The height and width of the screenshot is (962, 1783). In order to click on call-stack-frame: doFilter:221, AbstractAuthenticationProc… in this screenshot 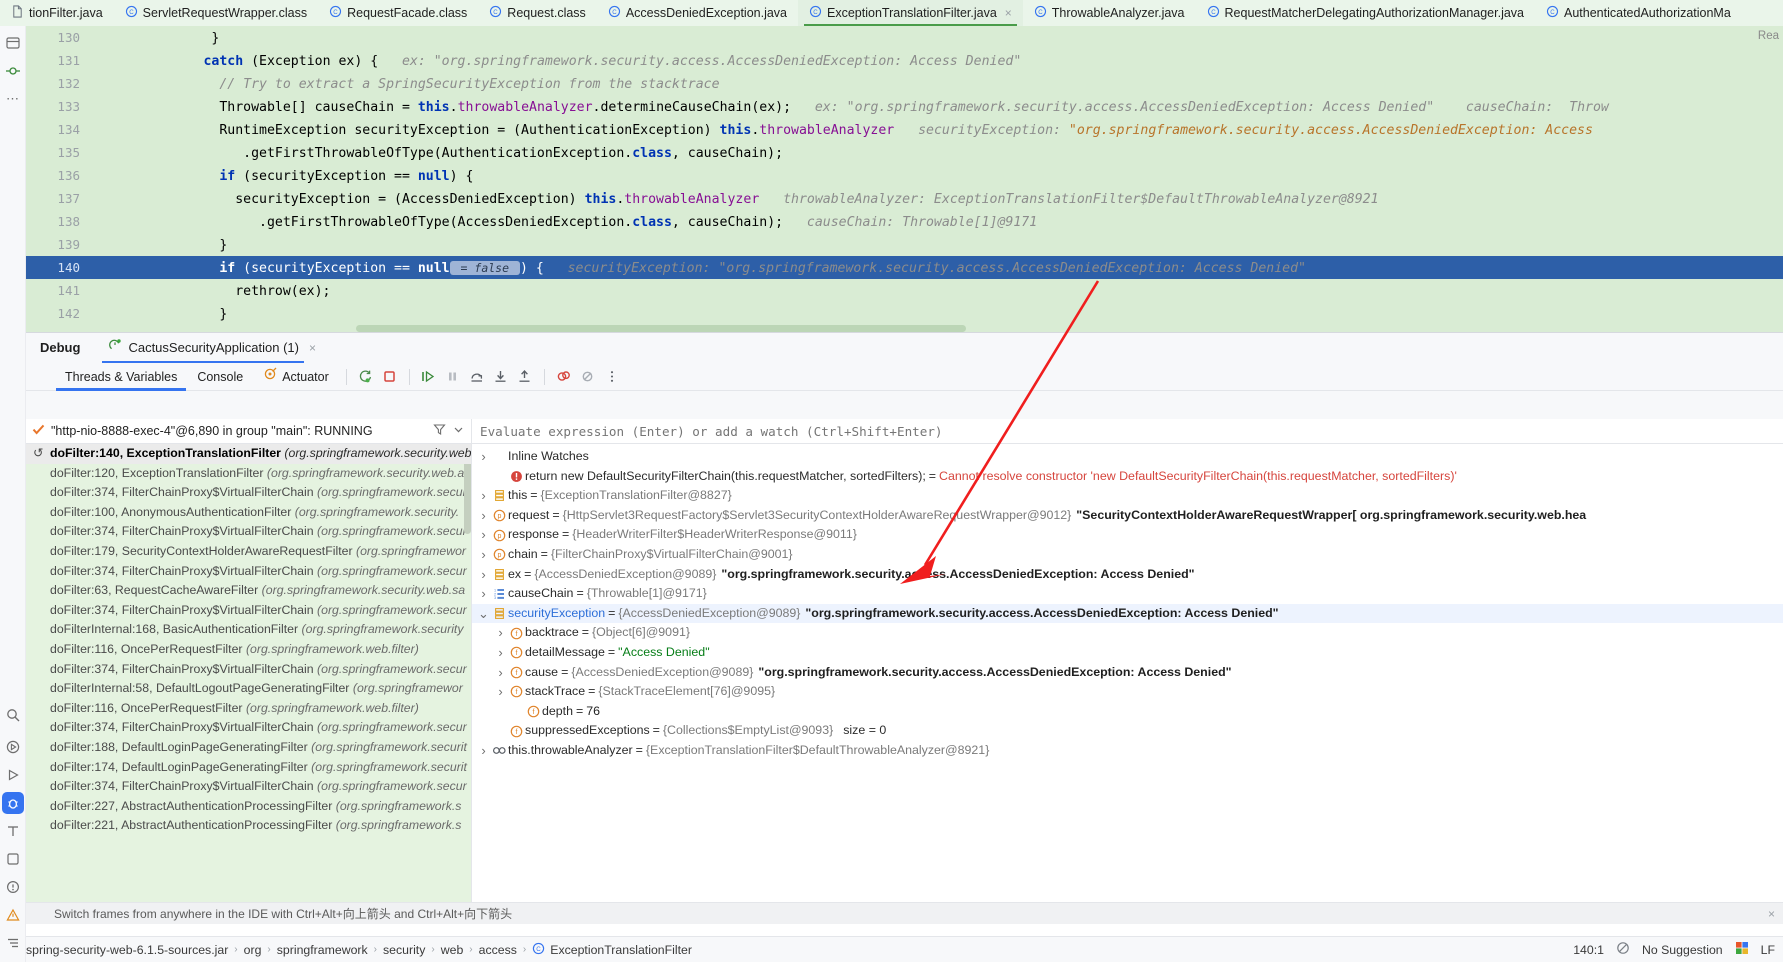, I will do `click(248, 826)`.